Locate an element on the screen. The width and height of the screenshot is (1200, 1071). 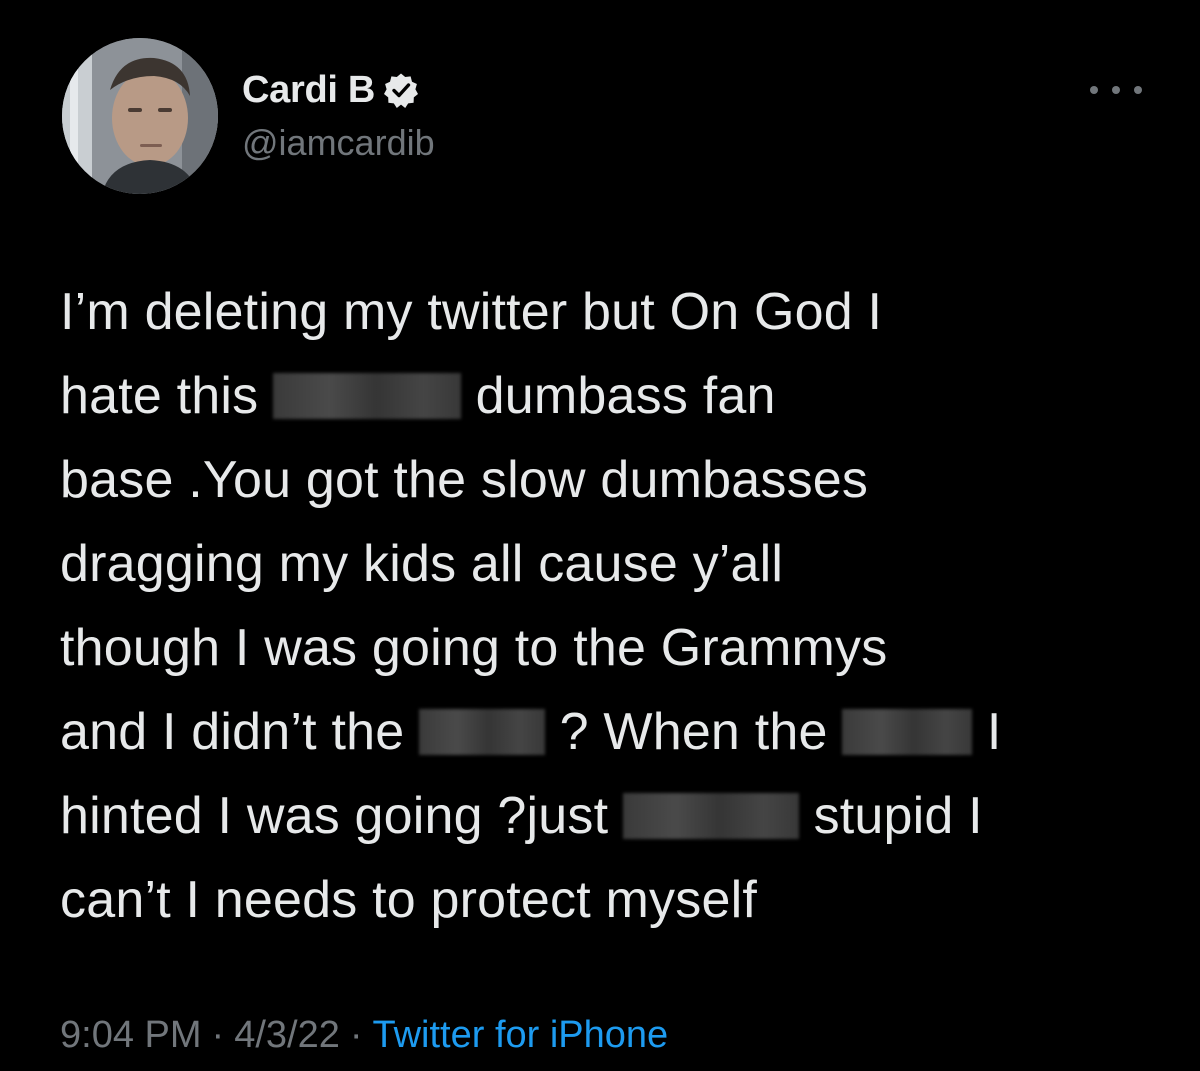
tweet-line: base .You got the slow dumbasses is located at coordinates (615, 480).